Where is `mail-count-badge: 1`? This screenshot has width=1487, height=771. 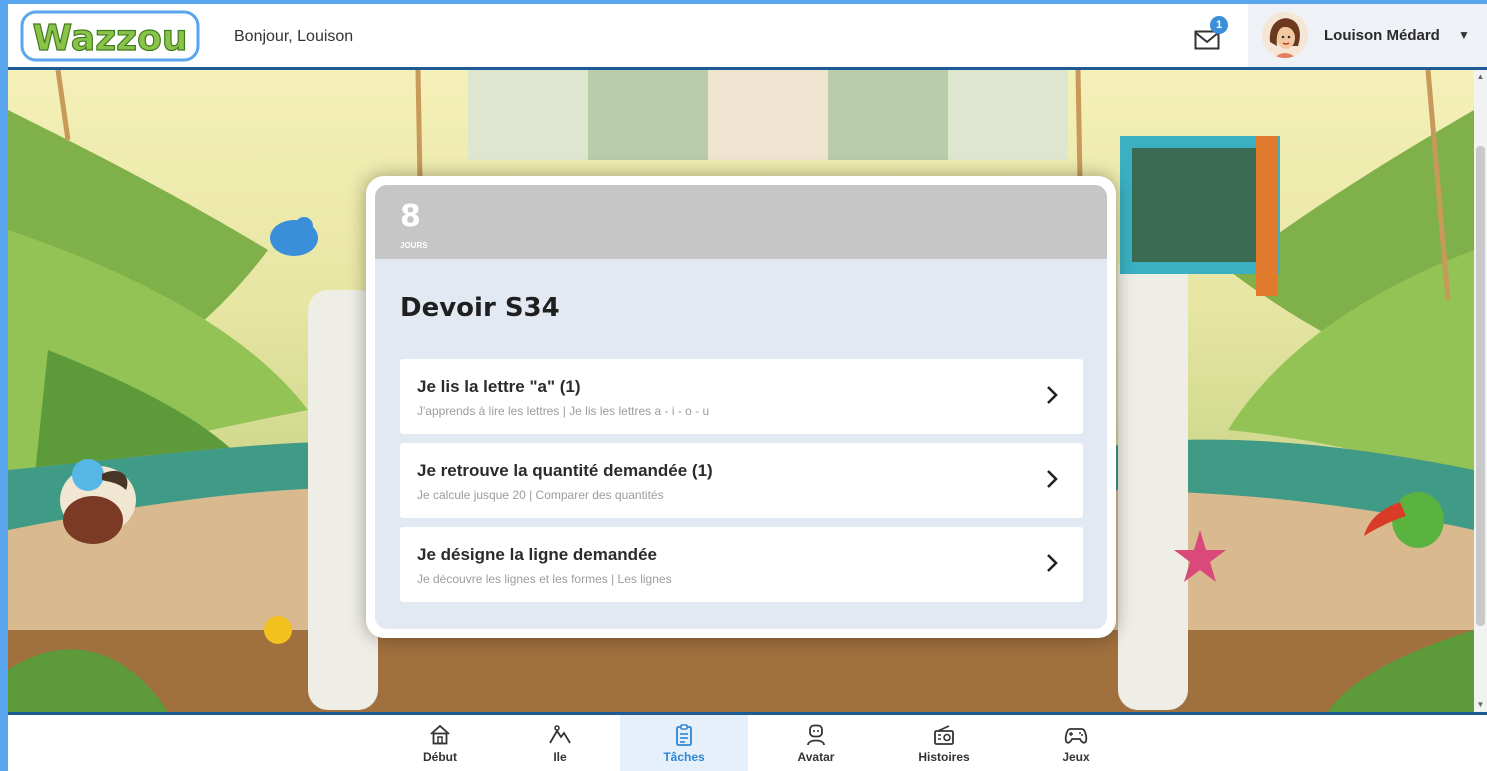
mail-count-badge: 1 is located at coordinates (1219, 25).